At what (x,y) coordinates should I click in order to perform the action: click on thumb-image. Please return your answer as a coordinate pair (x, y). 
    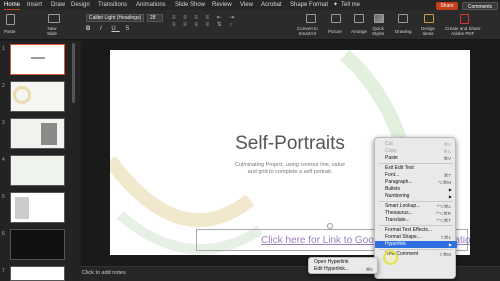
    Looking at the image, I should click on (22, 208).